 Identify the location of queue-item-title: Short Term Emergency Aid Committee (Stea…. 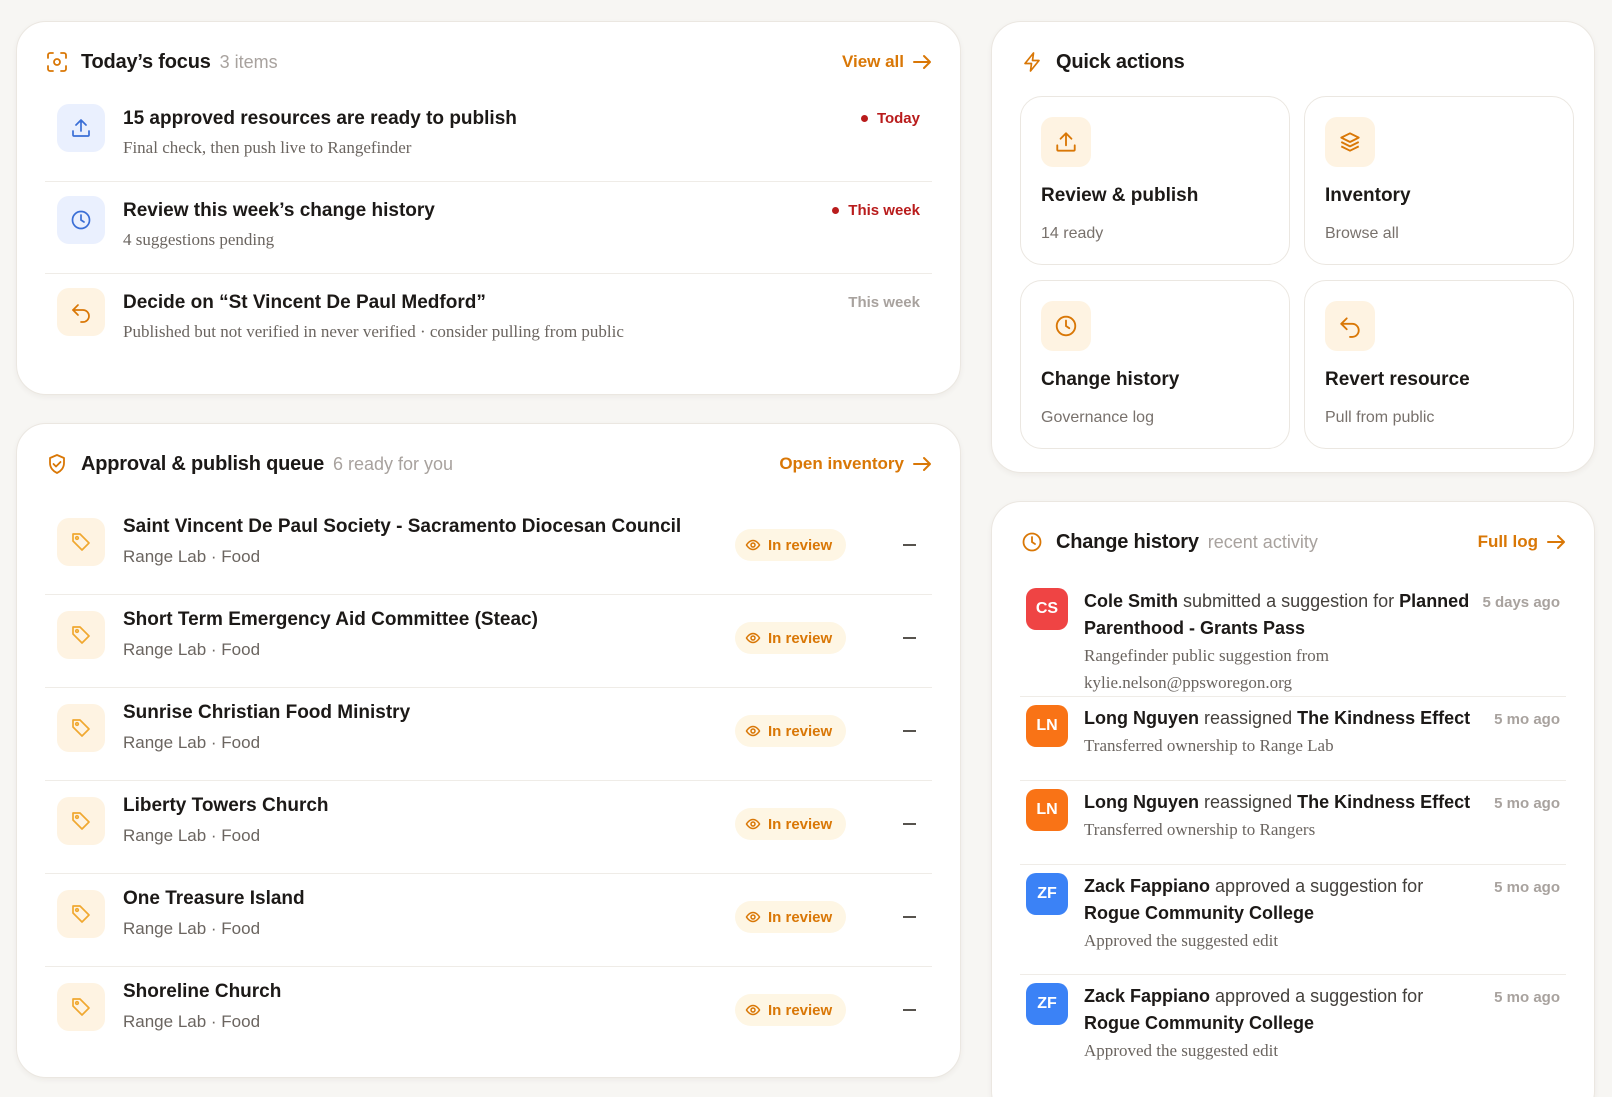
(330, 619).